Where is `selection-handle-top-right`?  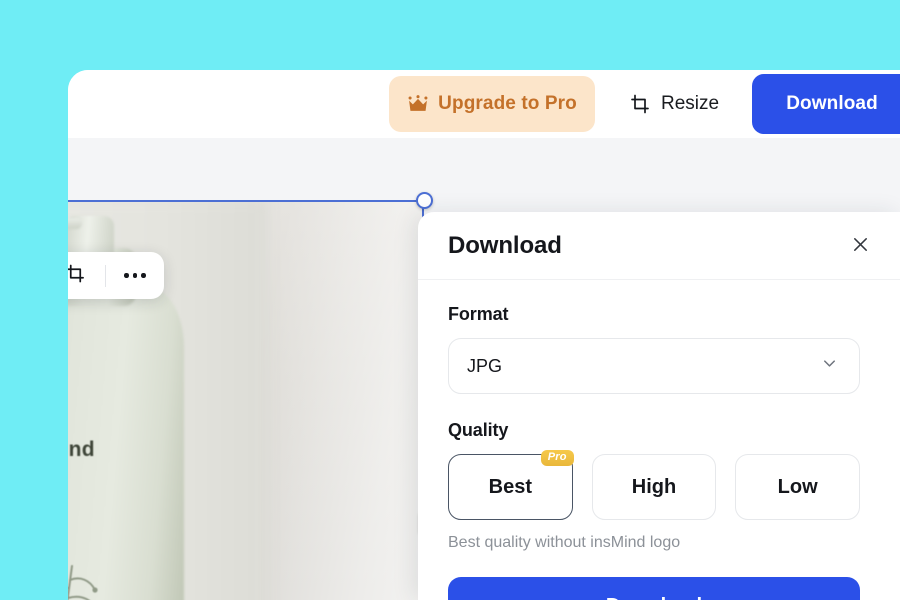
selection-handle-top-right is located at coordinates (424, 200).